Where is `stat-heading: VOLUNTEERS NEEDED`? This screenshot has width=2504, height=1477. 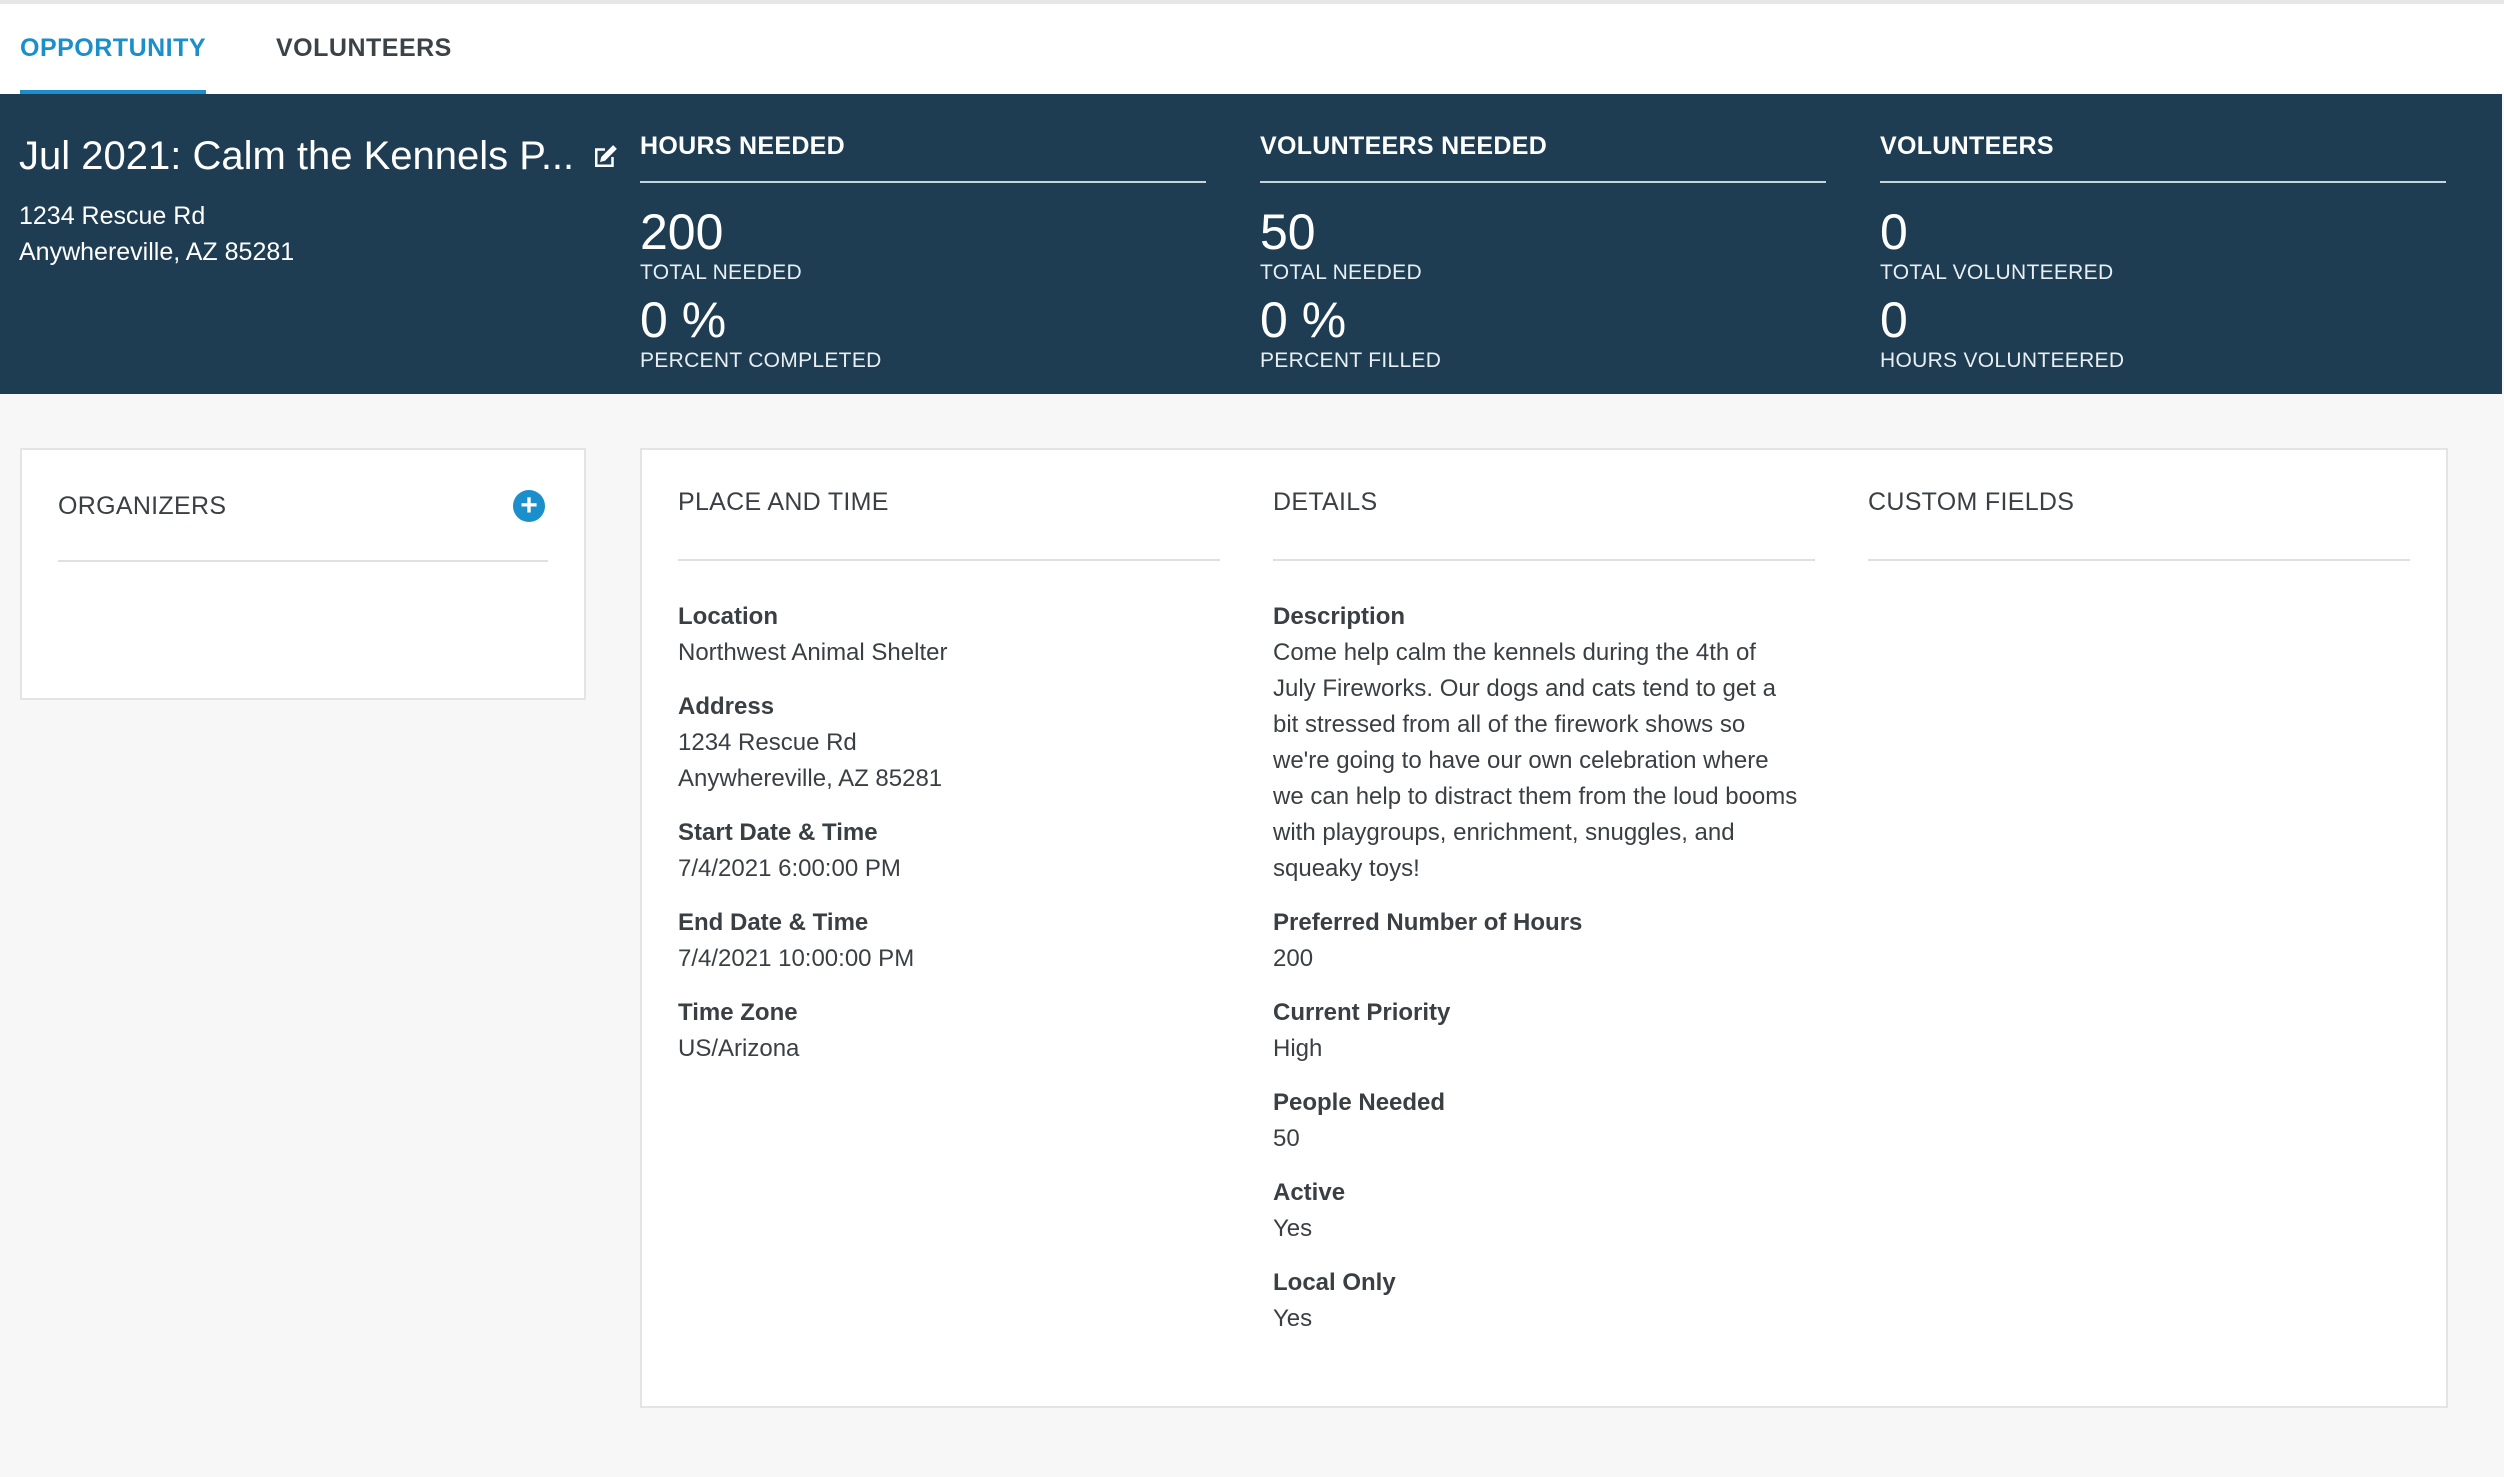 stat-heading: VOLUNTEERS NEEDED is located at coordinates (1543, 157).